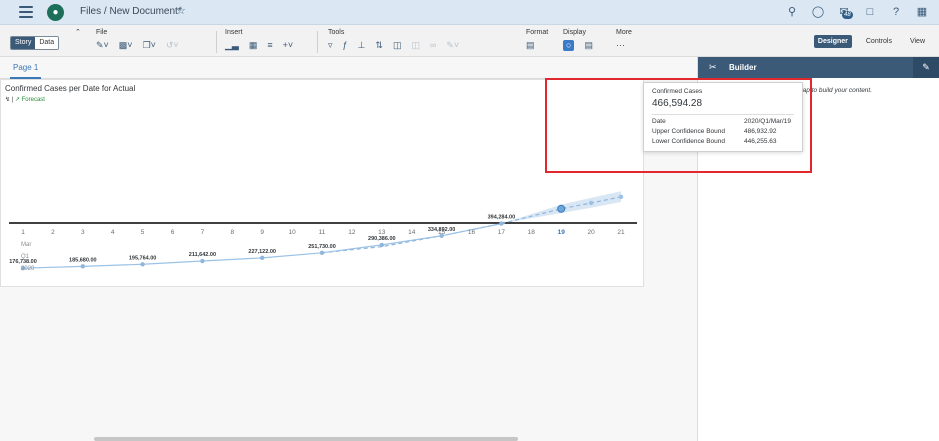  Describe the element at coordinates (926, 67) in the screenshot. I see `styling-brush-icon: ✎` at that location.